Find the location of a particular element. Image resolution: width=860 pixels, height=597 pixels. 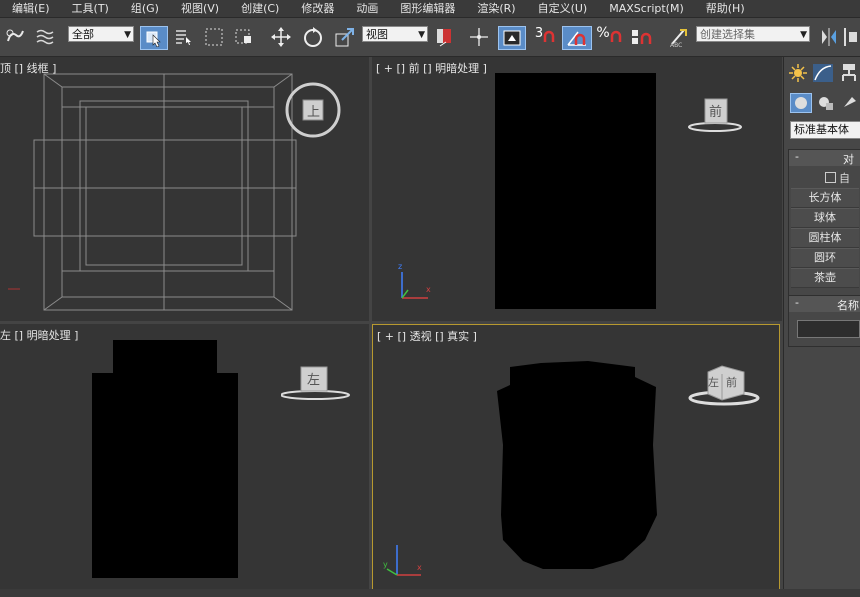

viewcube-front-face: 前 is located at coordinates (716, 112).